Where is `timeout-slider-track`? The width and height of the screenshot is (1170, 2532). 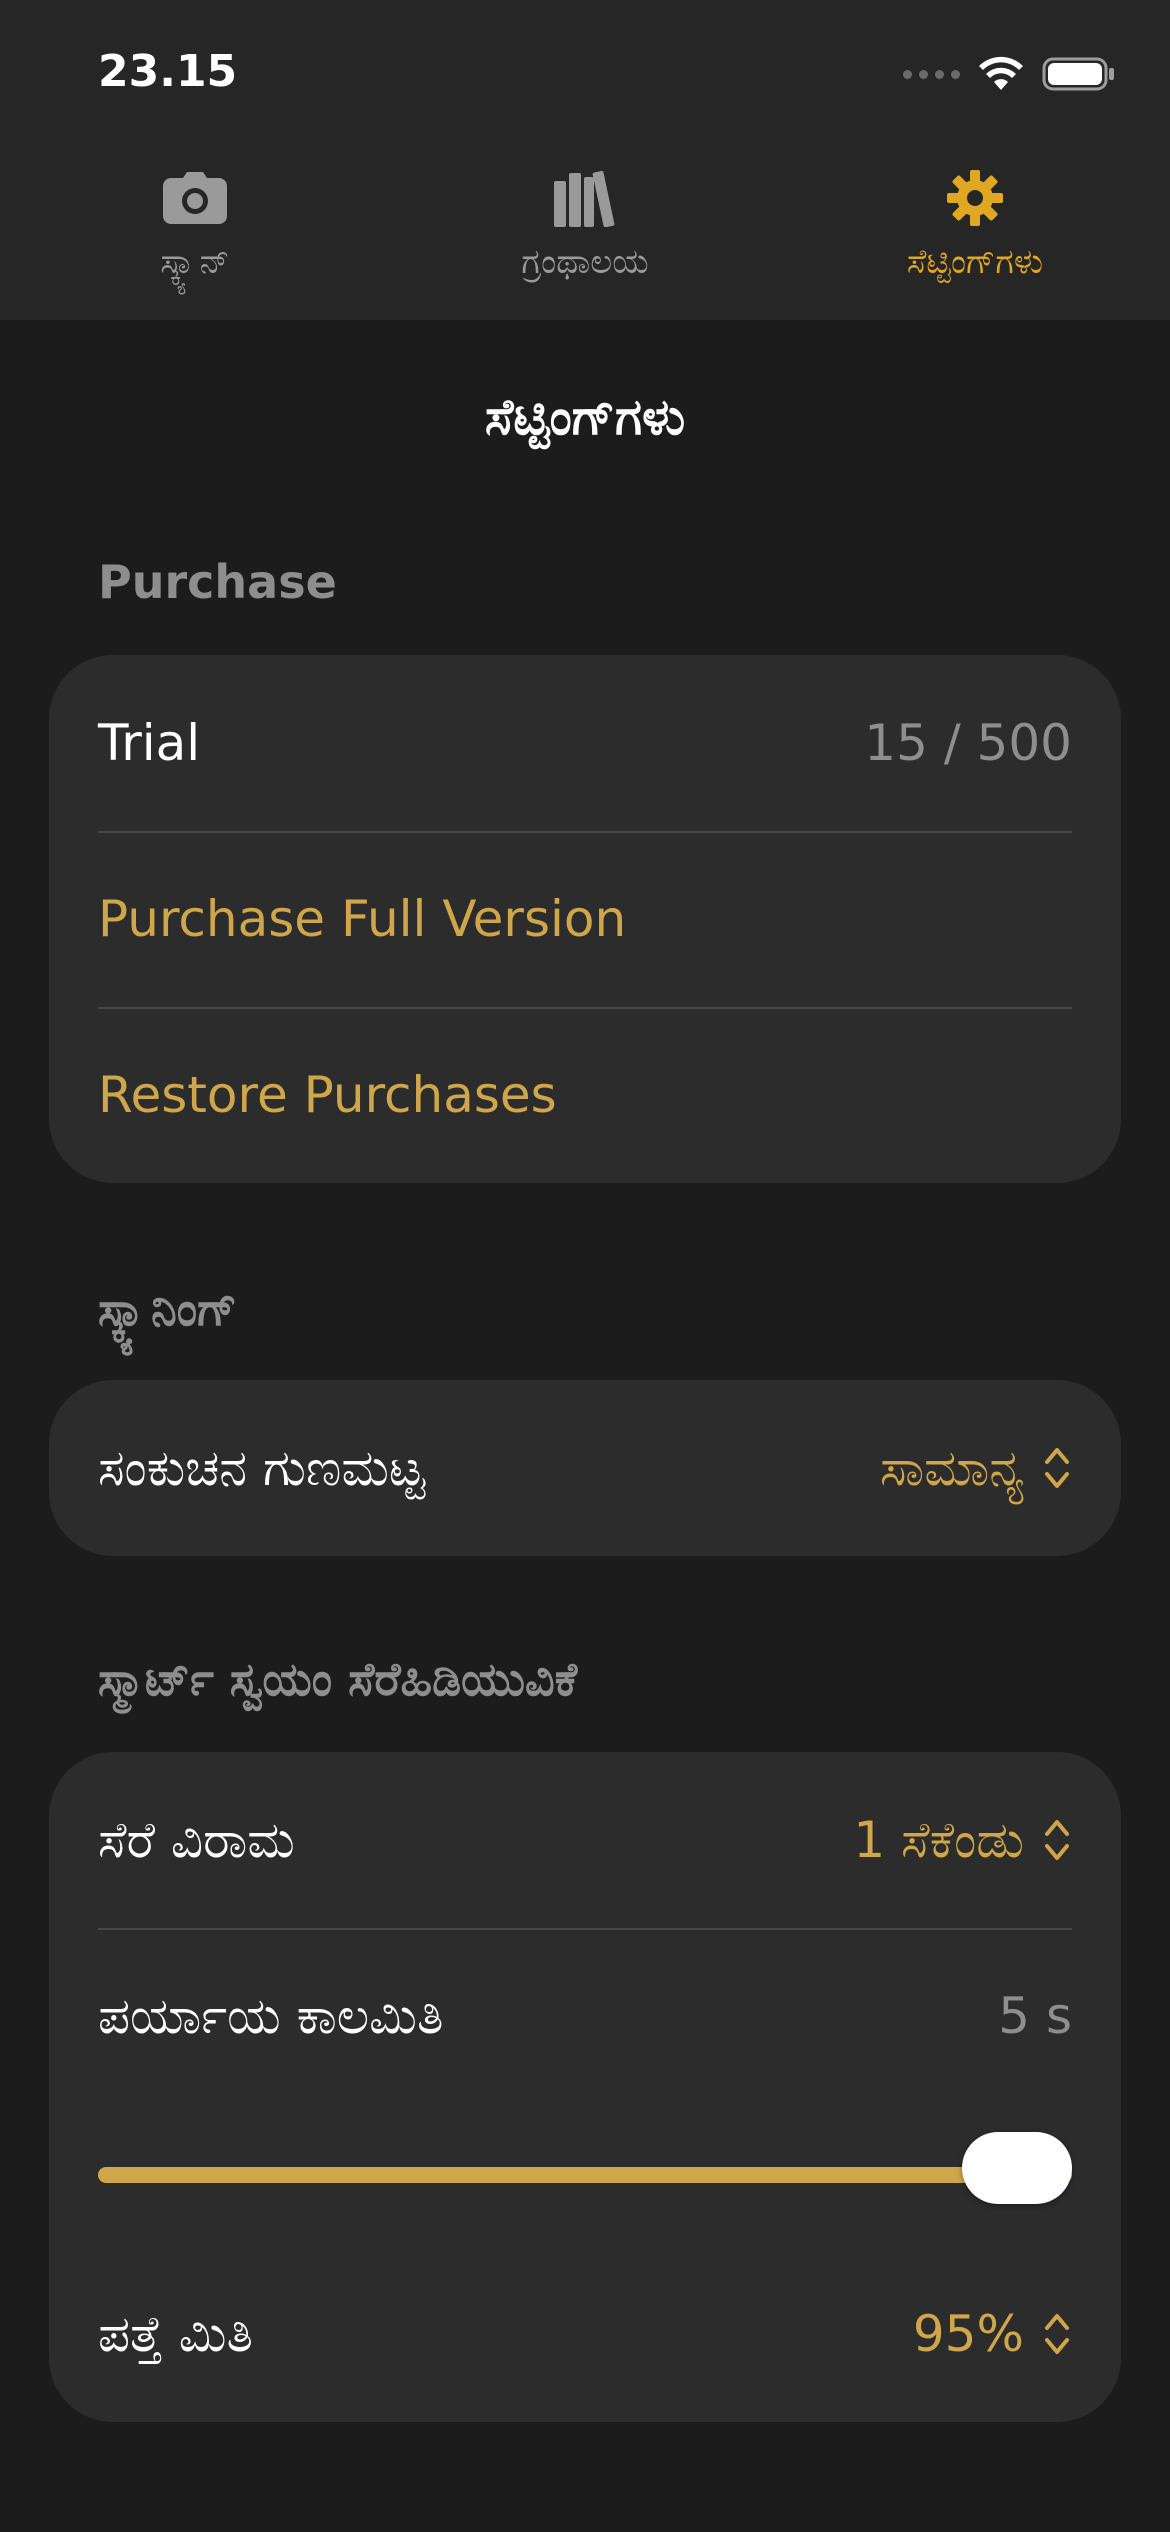
timeout-slider-track is located at coordinates (585, 2168).